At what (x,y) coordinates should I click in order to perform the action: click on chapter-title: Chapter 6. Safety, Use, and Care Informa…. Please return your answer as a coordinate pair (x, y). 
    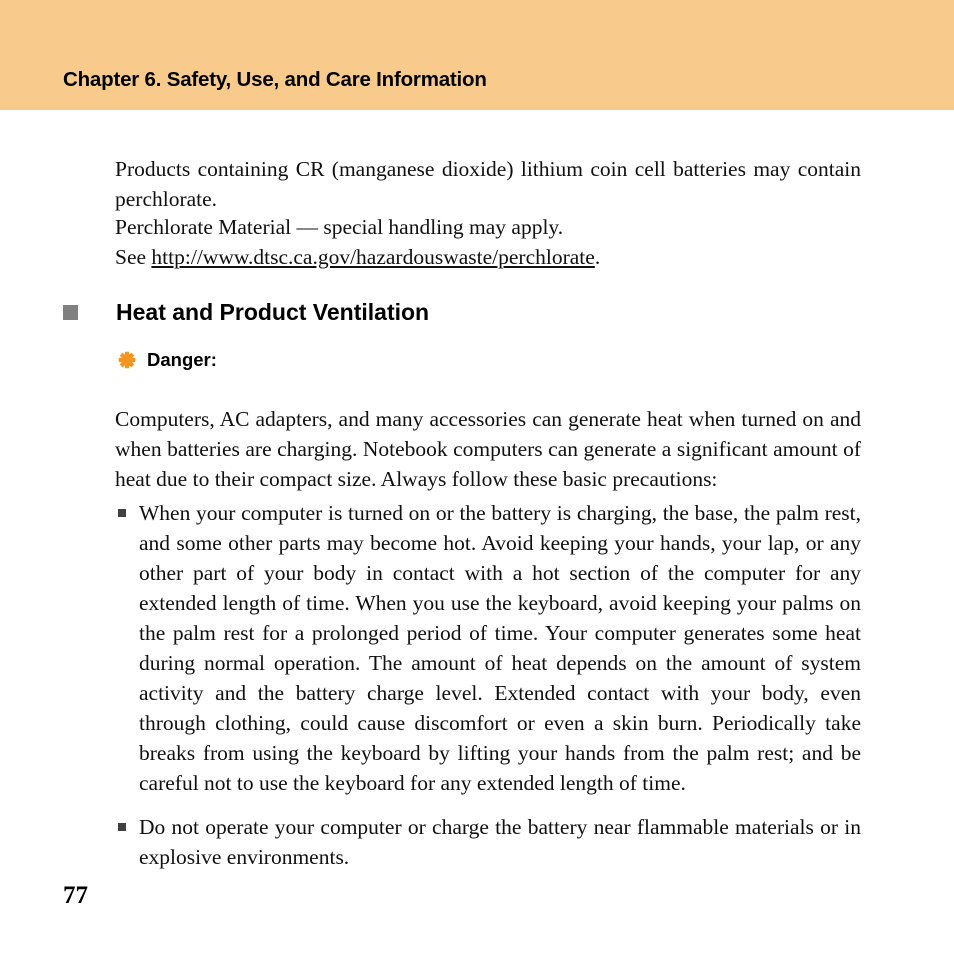
    Looking at the image, I should click on (275, 79).